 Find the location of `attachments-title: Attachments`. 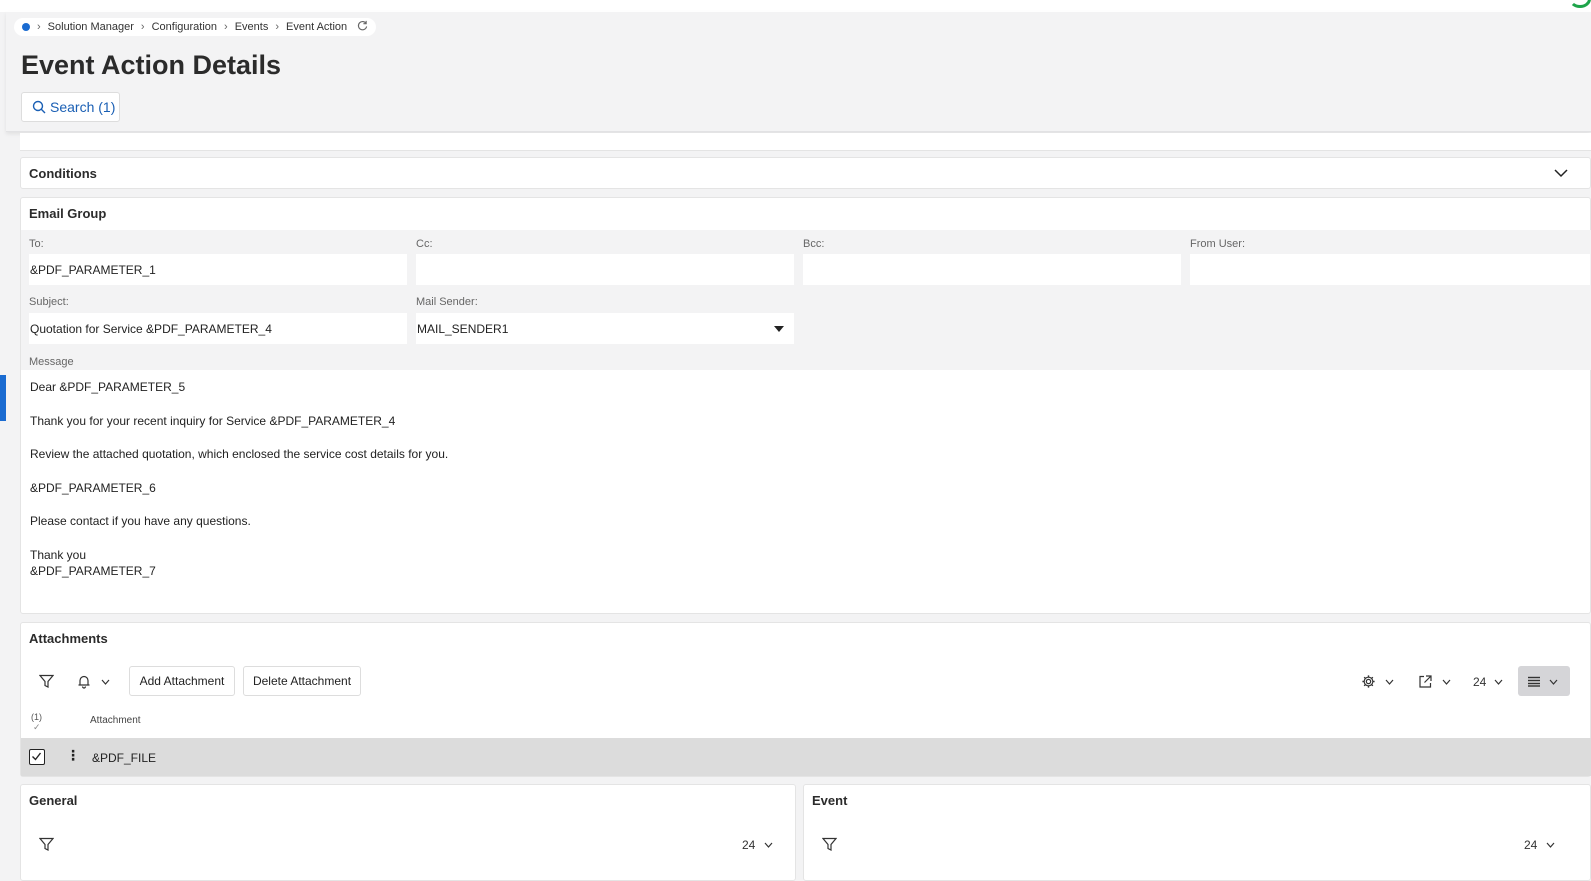

attachments-title: Attachments is located at coordinates (68, 638).